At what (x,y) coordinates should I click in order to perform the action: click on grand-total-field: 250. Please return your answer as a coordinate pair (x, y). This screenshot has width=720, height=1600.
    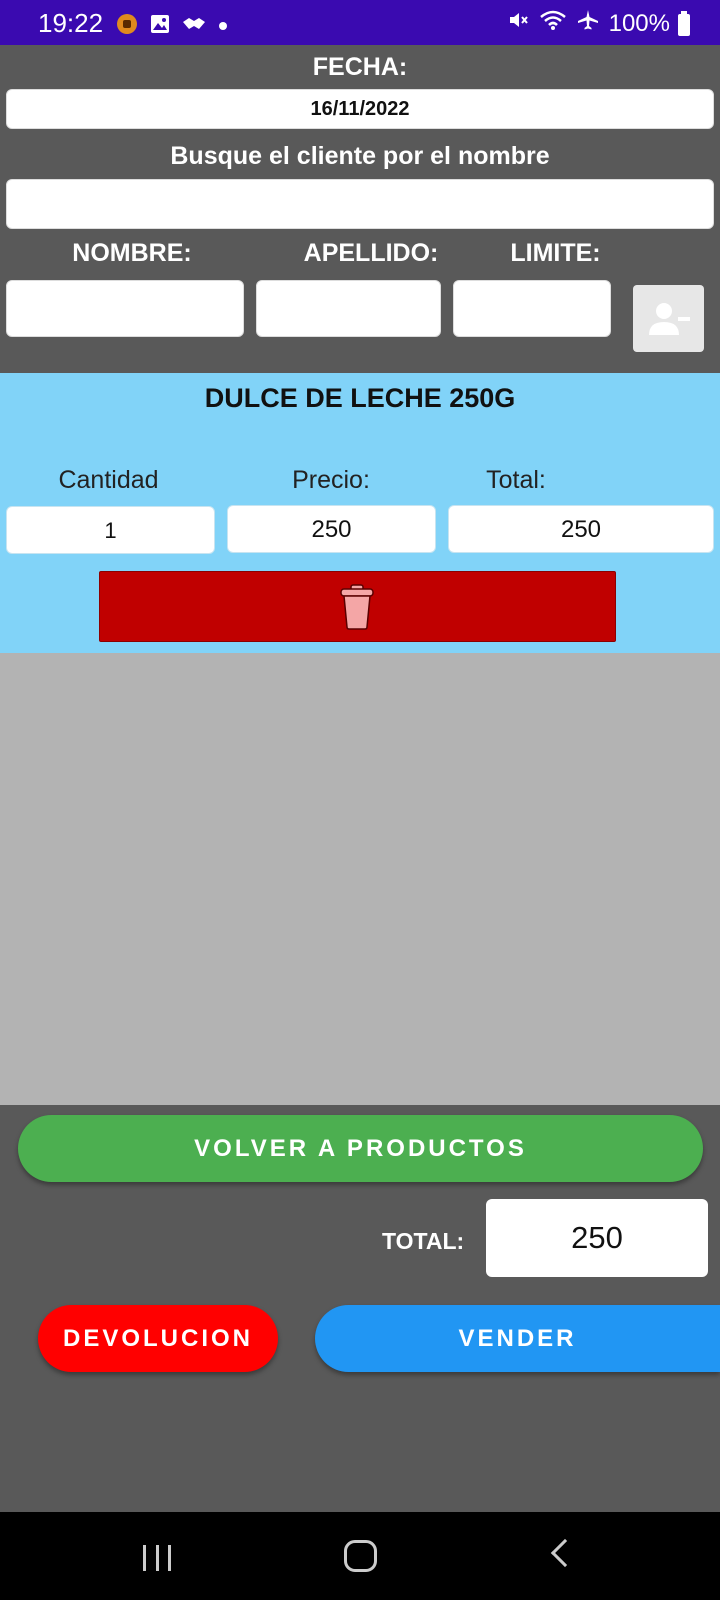
    Looking at the image, I should click on (597, 1238).